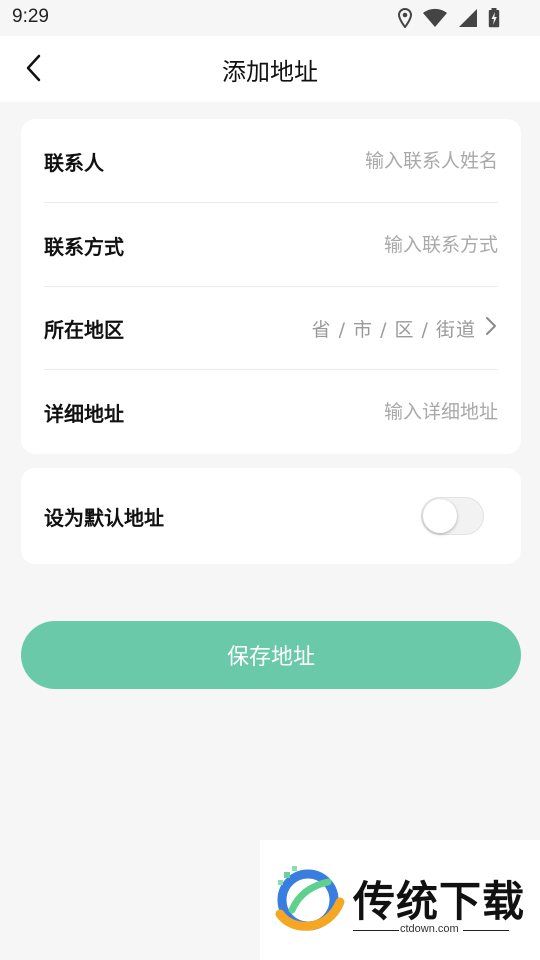 The height and width of the screenshot is (960, 540). What do you see at coordinates (494, 18) in the screenshot?
I see `battery-charging-icon` at bounding box center [494, 18].